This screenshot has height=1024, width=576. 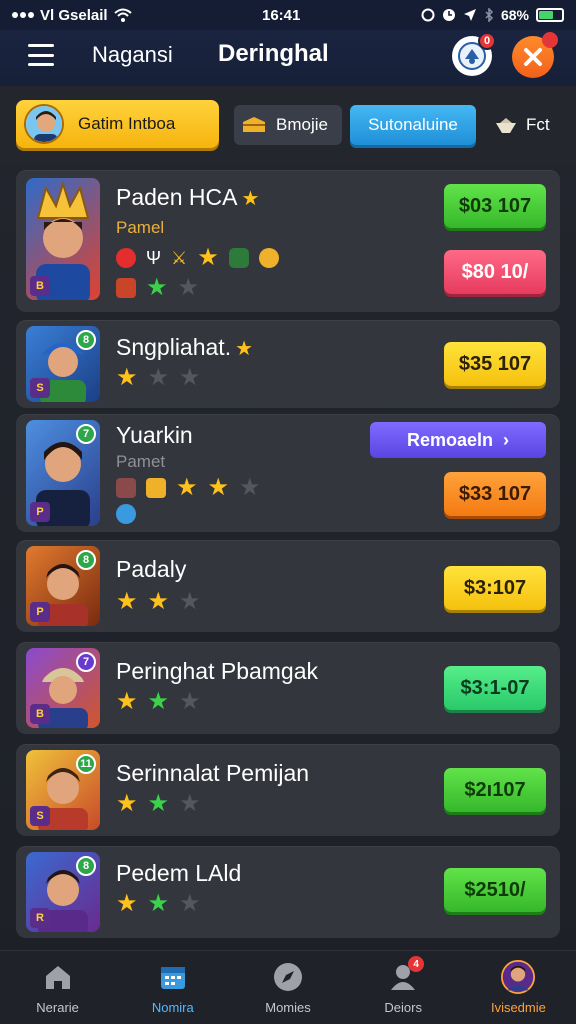 What do you see at coordinates (273, 53) in the screenshot?
I see `page-title: Deringhal` at bounding box center [273, 53].